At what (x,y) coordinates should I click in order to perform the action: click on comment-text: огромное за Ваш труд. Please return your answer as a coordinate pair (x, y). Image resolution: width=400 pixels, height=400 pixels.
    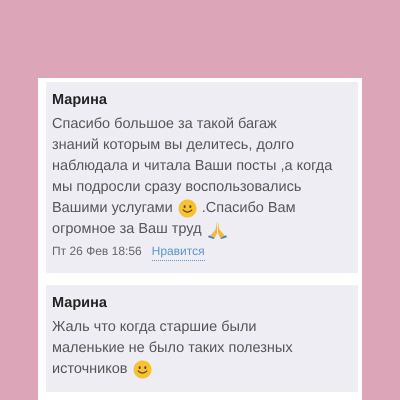
    Looking at the image, I should click on (127, 229).